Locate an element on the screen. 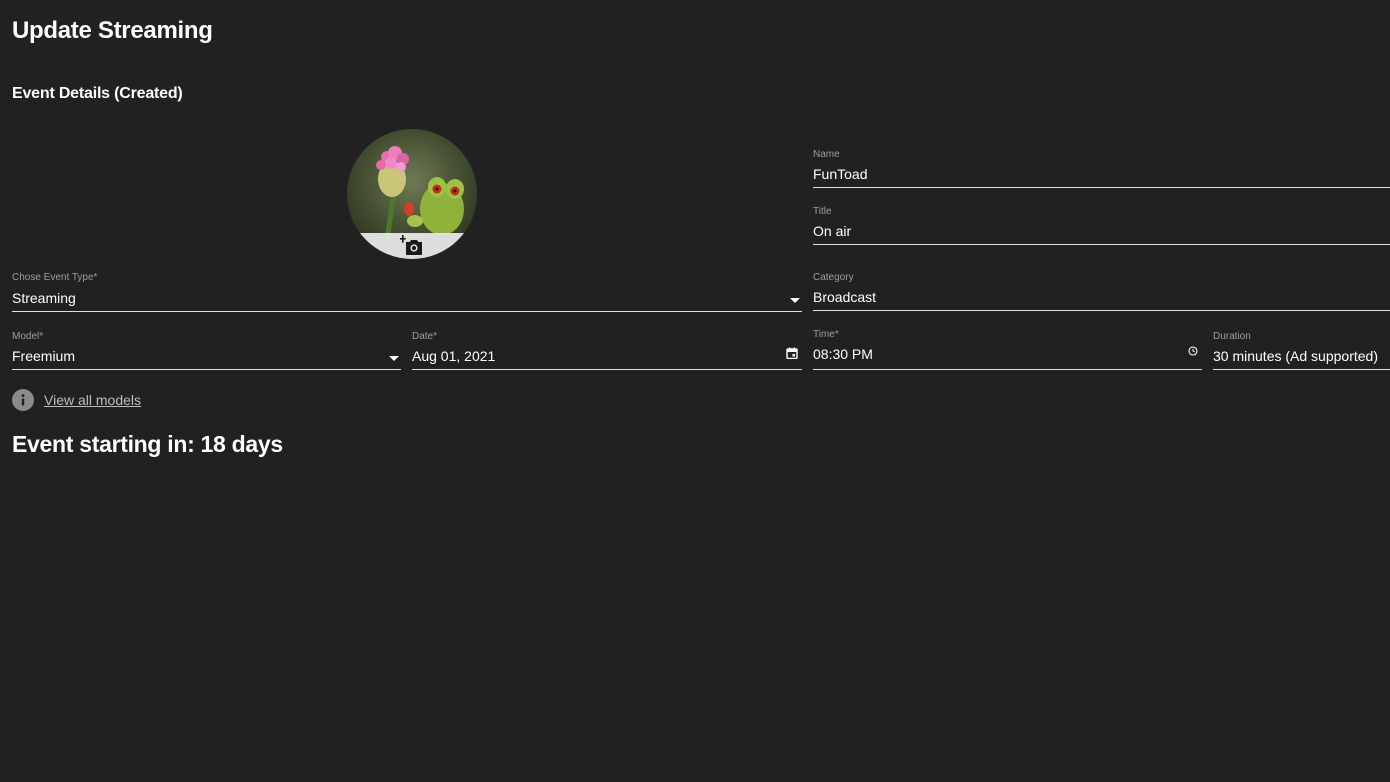 The image size is (1390, 782). event-type-value: Streaming is located at coordinates (44, 298).